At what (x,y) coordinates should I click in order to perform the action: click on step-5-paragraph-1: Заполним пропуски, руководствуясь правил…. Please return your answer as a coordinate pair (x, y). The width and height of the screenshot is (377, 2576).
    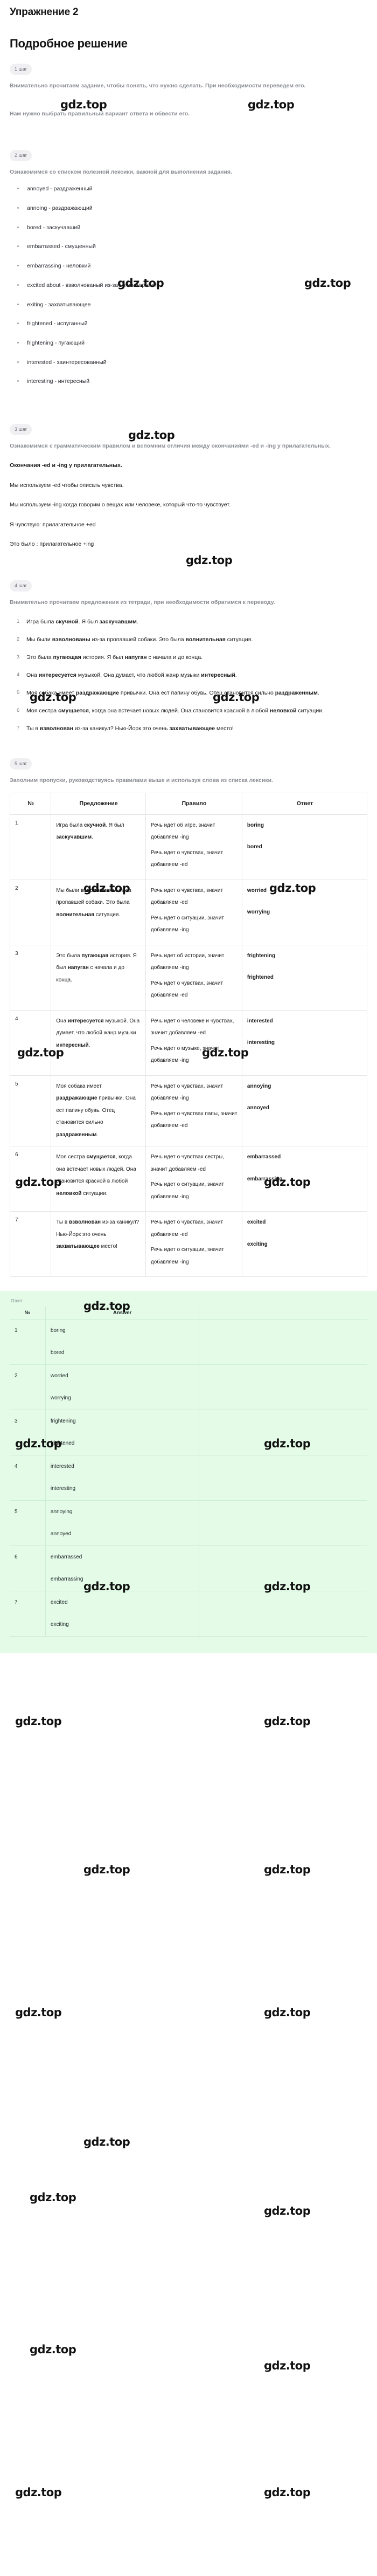
    Looking at the image, I should click on (141, 780).